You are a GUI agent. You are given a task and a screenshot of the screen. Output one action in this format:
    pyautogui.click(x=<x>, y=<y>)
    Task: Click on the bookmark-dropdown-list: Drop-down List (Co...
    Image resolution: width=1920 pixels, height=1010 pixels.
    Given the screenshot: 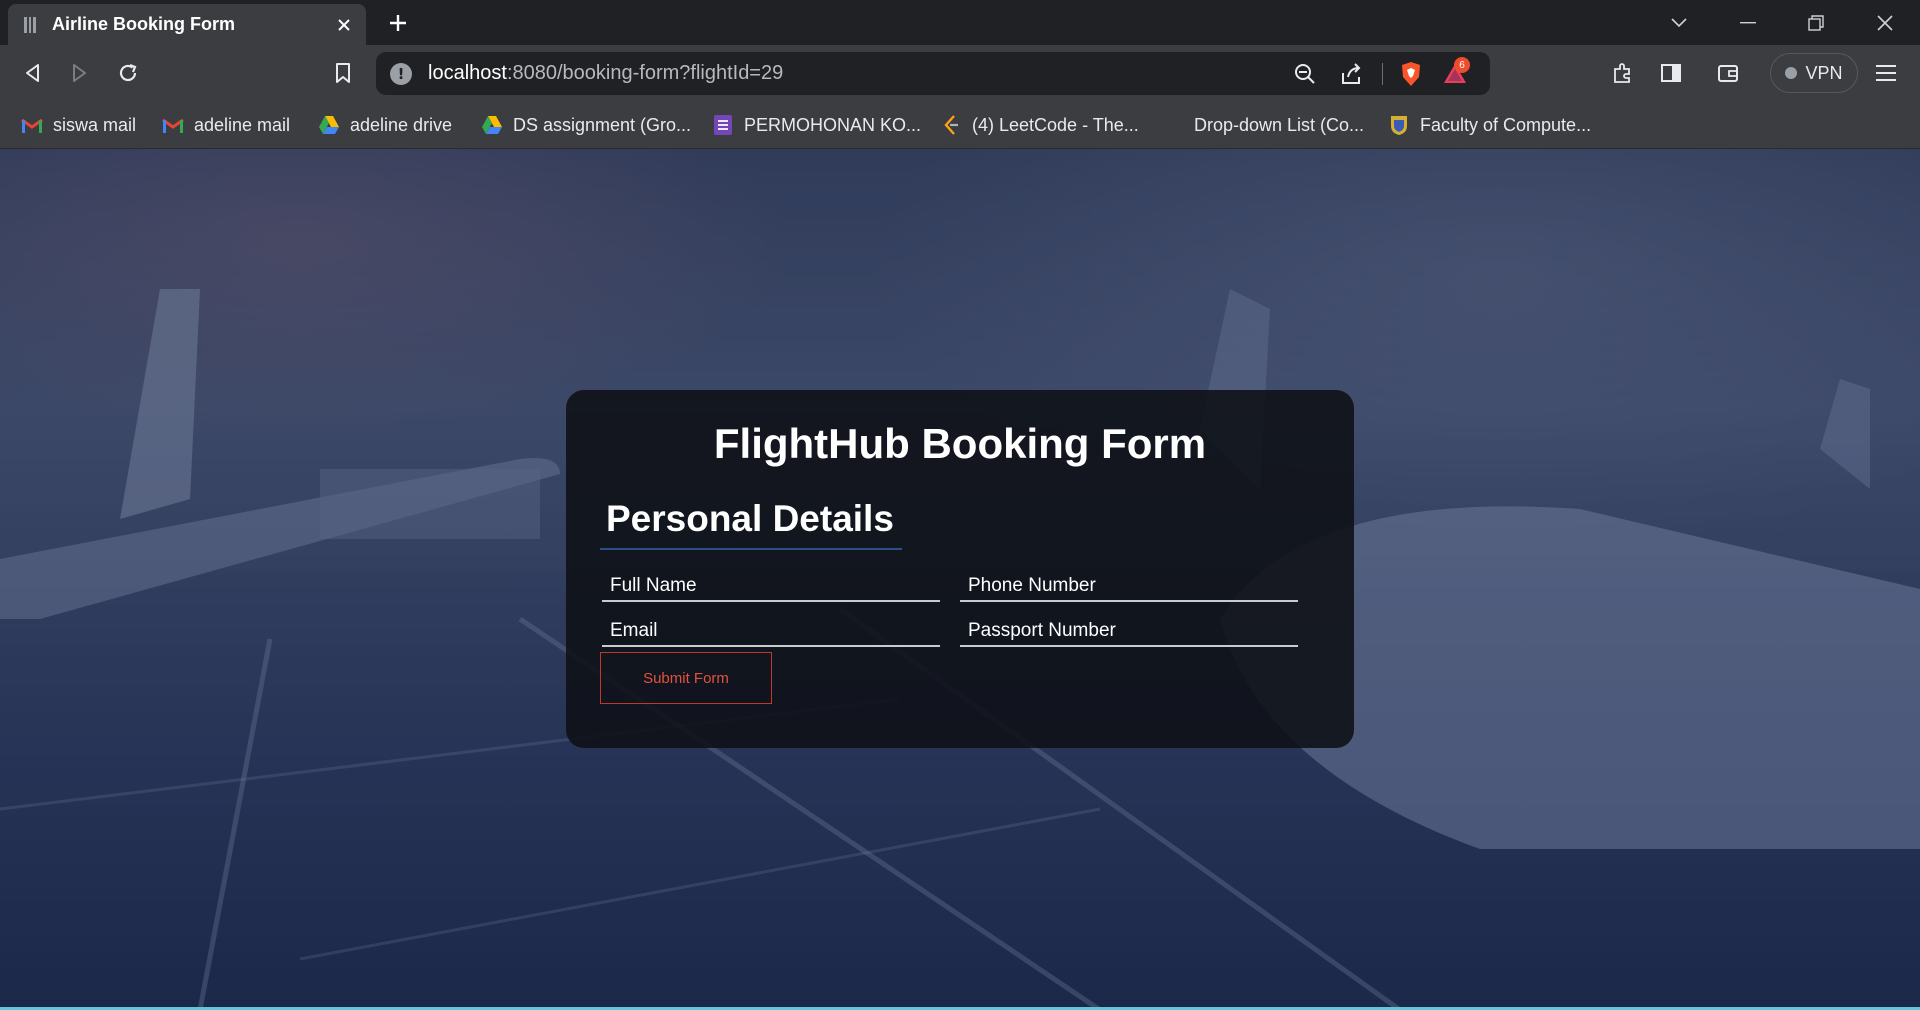 What is the action you would take?
    pyautogui.click(x=1279, y=125)
    